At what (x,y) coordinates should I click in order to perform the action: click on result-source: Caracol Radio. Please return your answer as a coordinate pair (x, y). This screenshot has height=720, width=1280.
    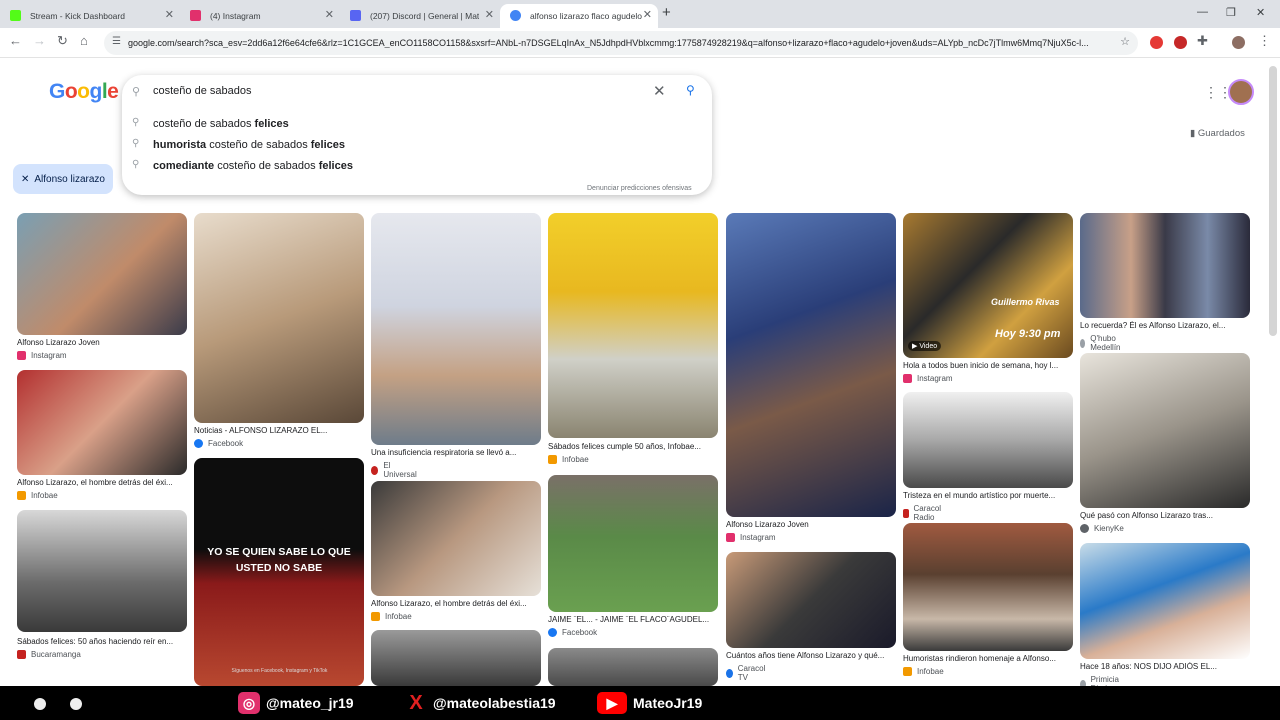
    Looking at the image, I should click on (924, 513).